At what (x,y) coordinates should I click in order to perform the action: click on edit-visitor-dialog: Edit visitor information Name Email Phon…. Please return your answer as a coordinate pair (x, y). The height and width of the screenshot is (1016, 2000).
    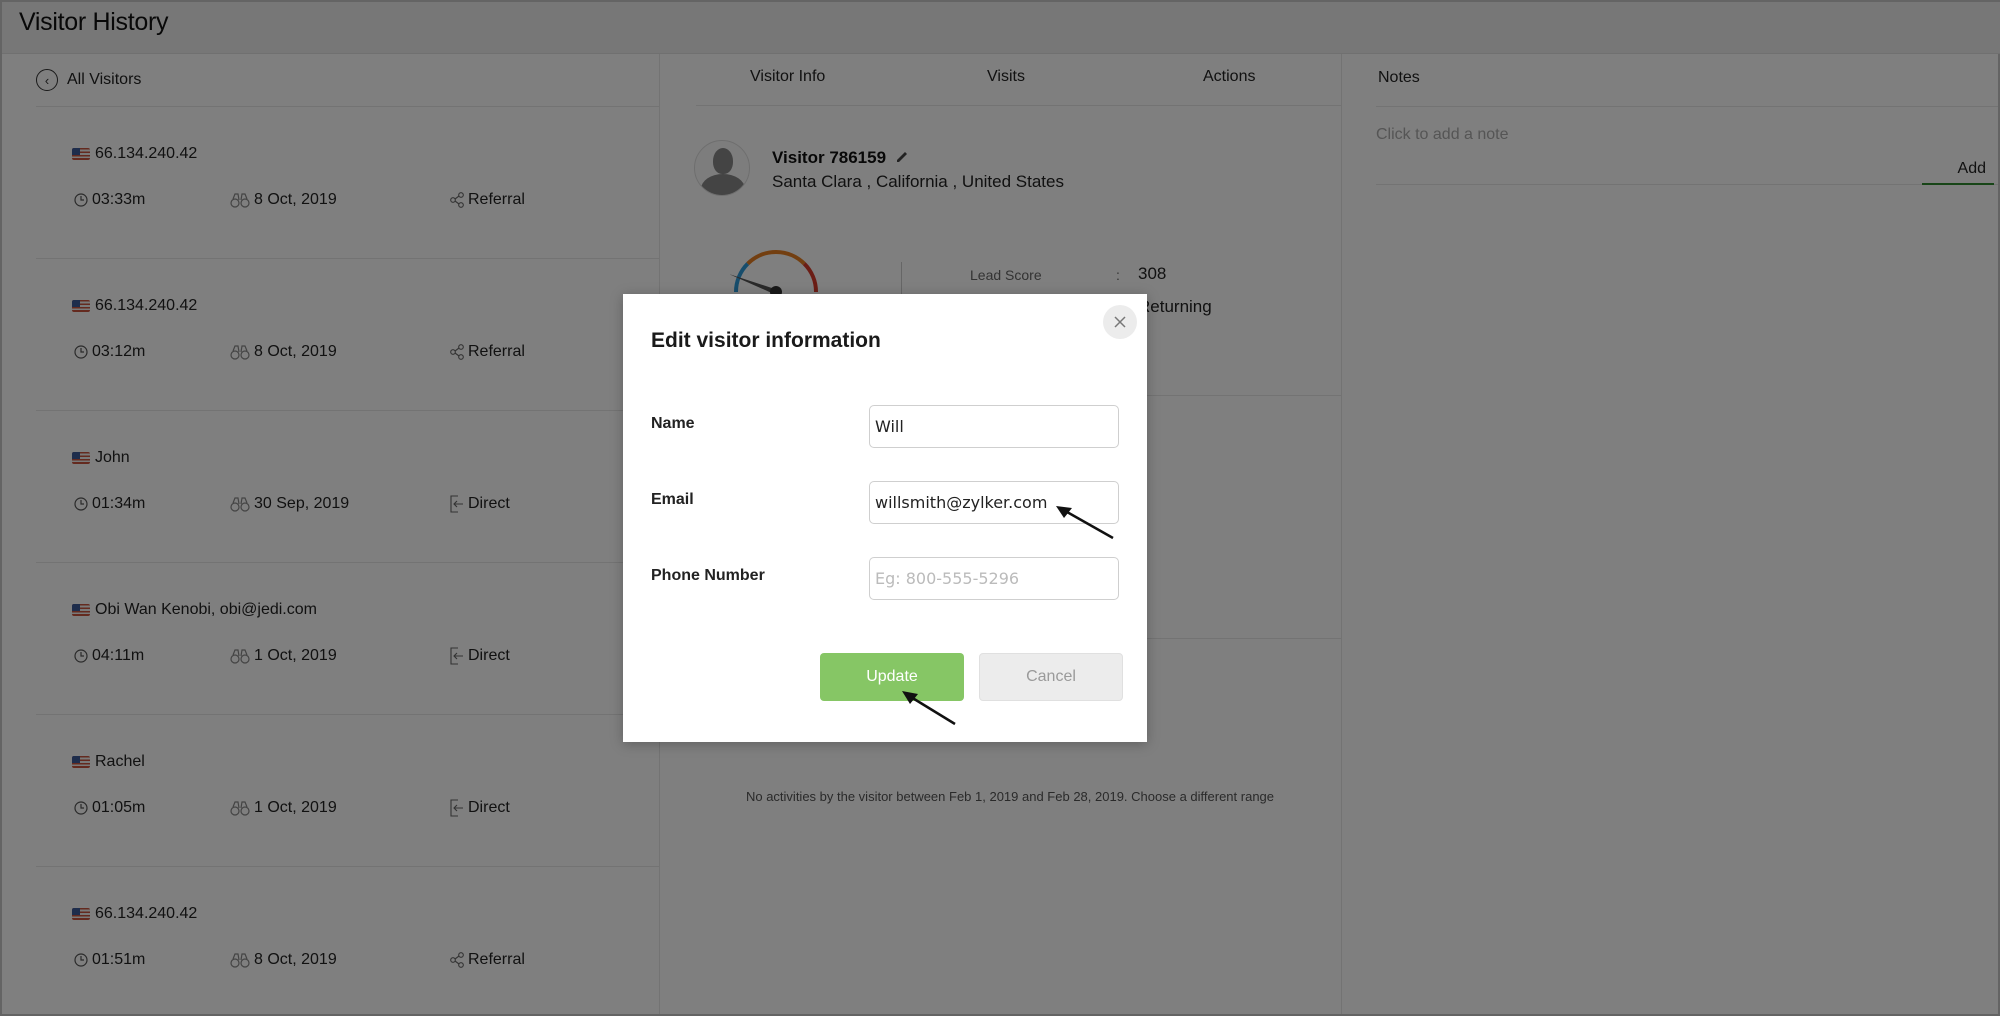
    Looking at the image, I should click on (885, 518).